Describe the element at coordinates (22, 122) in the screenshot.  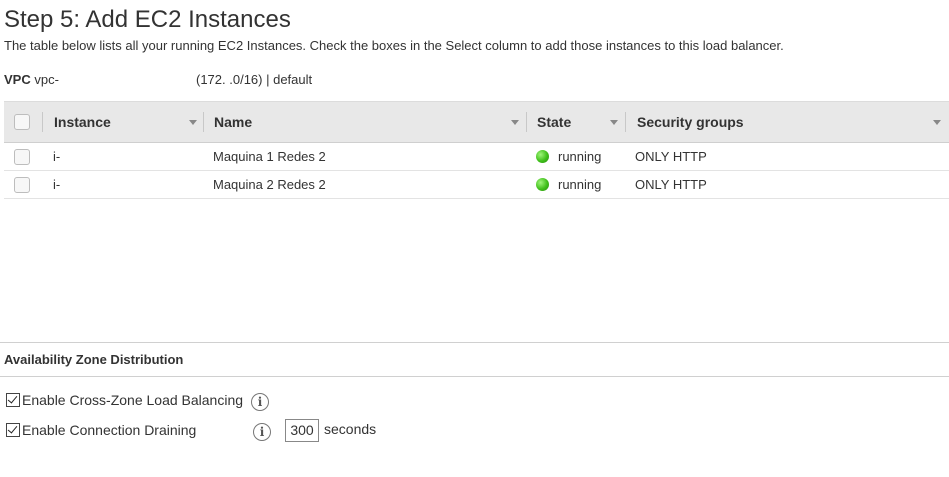
I see `select-all-checkbox` at that location.